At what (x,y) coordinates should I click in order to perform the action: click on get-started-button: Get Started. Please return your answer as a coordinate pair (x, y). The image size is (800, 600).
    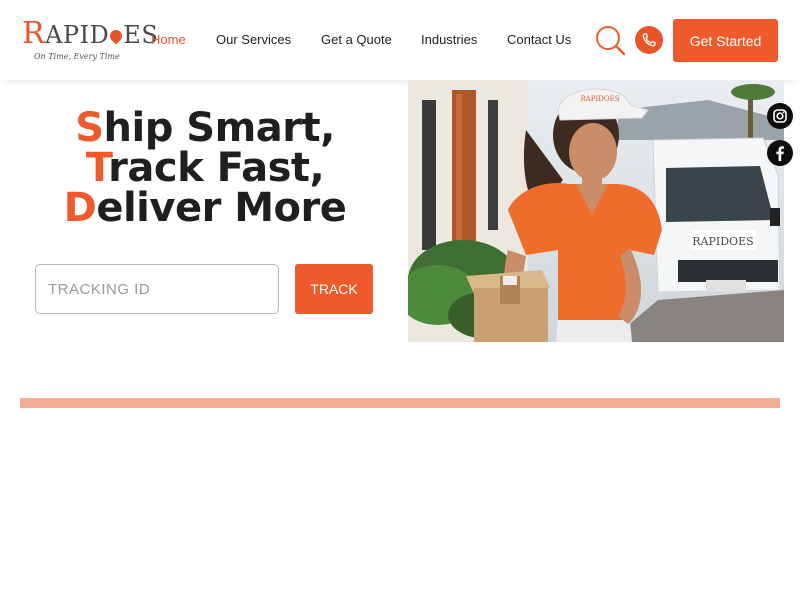
    Looking at the image, I should click on (725, 40).